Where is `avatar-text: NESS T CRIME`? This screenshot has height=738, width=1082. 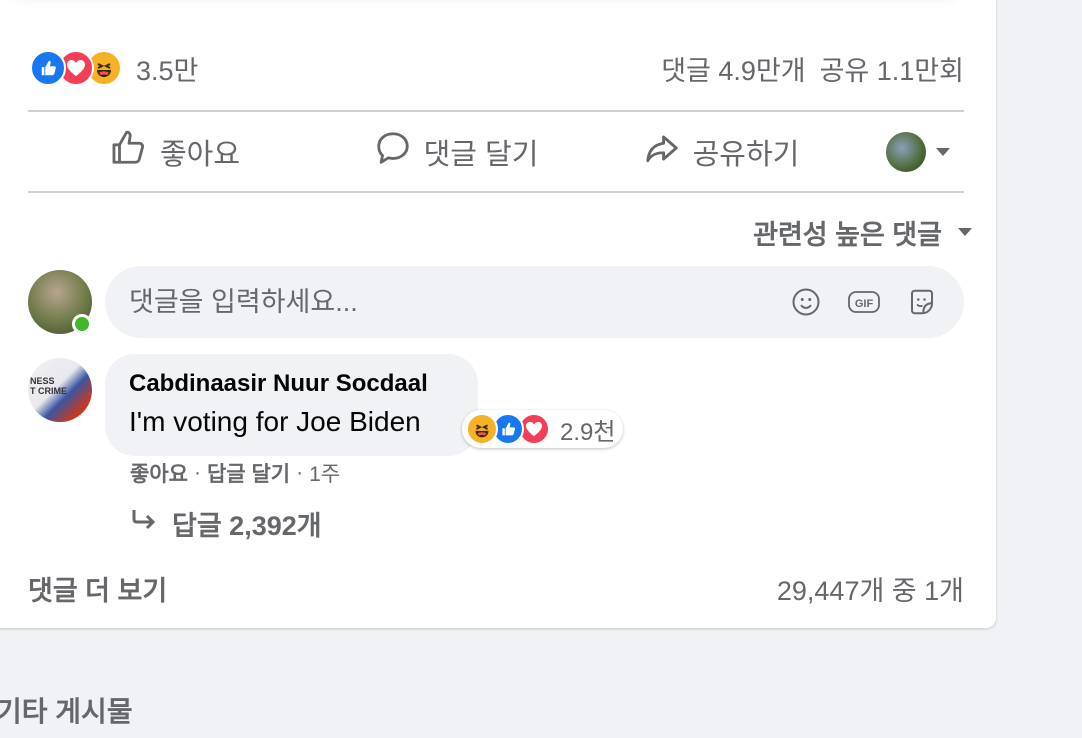 avatar-text: NESS T CRIME is located at coordinates (48, 386).